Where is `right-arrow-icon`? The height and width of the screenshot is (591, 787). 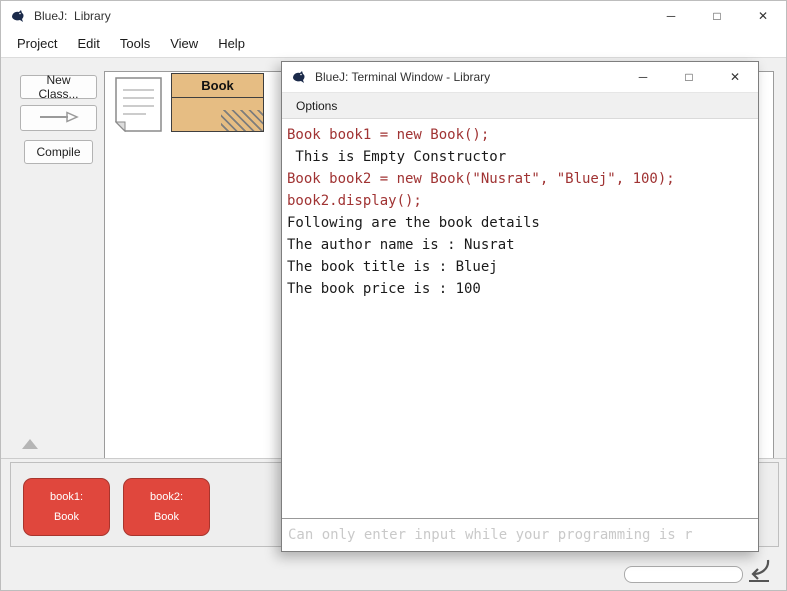
right-arrow-icon is located at coordinates (59, 118).